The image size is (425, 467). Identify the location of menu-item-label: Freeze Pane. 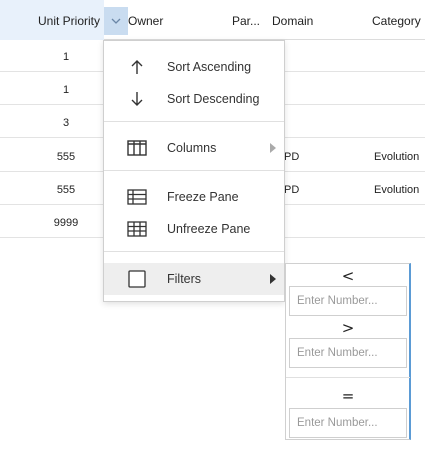
(203, 197).